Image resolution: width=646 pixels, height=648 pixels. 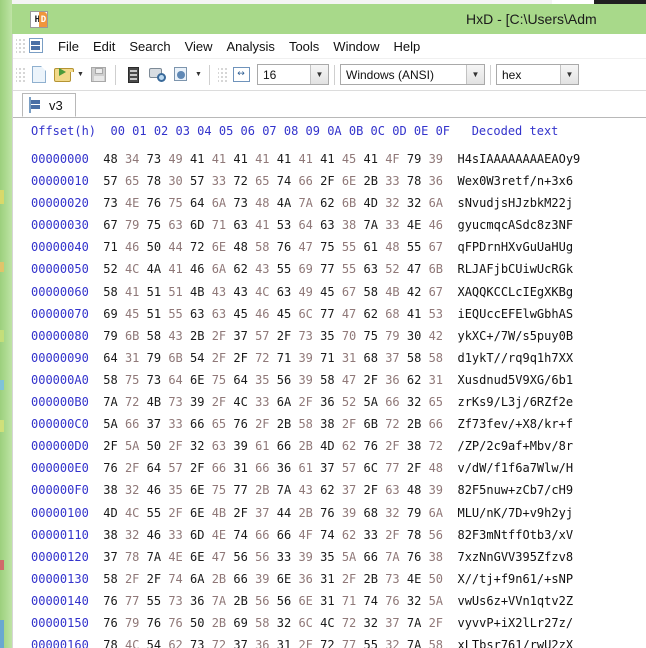 What do you see at coordinates (63, 75) in the screenshot?
I see `open-file-button` at bounding box center [63, 75].